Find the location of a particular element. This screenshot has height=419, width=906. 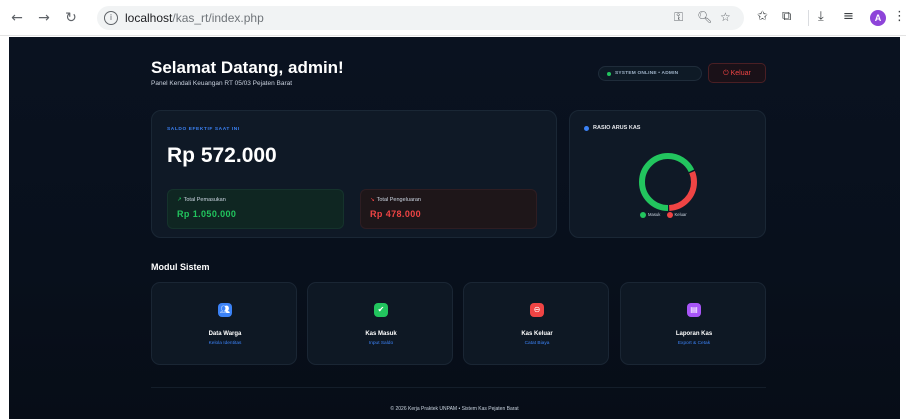

zoom-icon: 🔍︎ is located at coordinates (704, 17).